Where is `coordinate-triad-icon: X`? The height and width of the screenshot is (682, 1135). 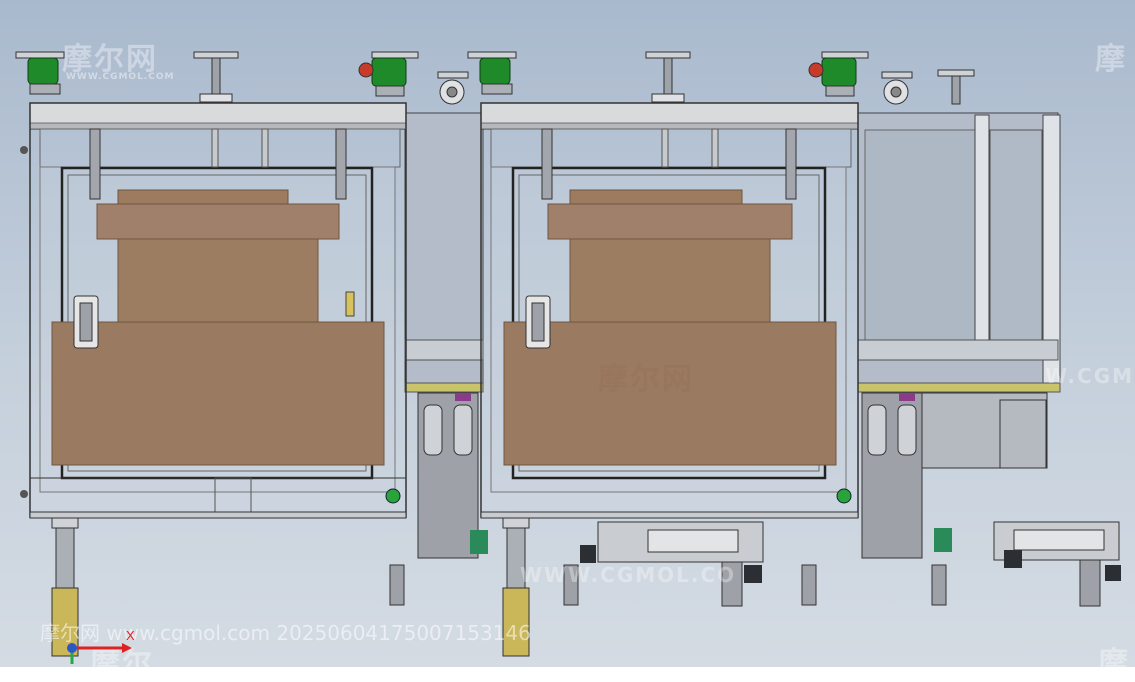
coordinate-triad-icon: X is located at coordinates (103, 646).